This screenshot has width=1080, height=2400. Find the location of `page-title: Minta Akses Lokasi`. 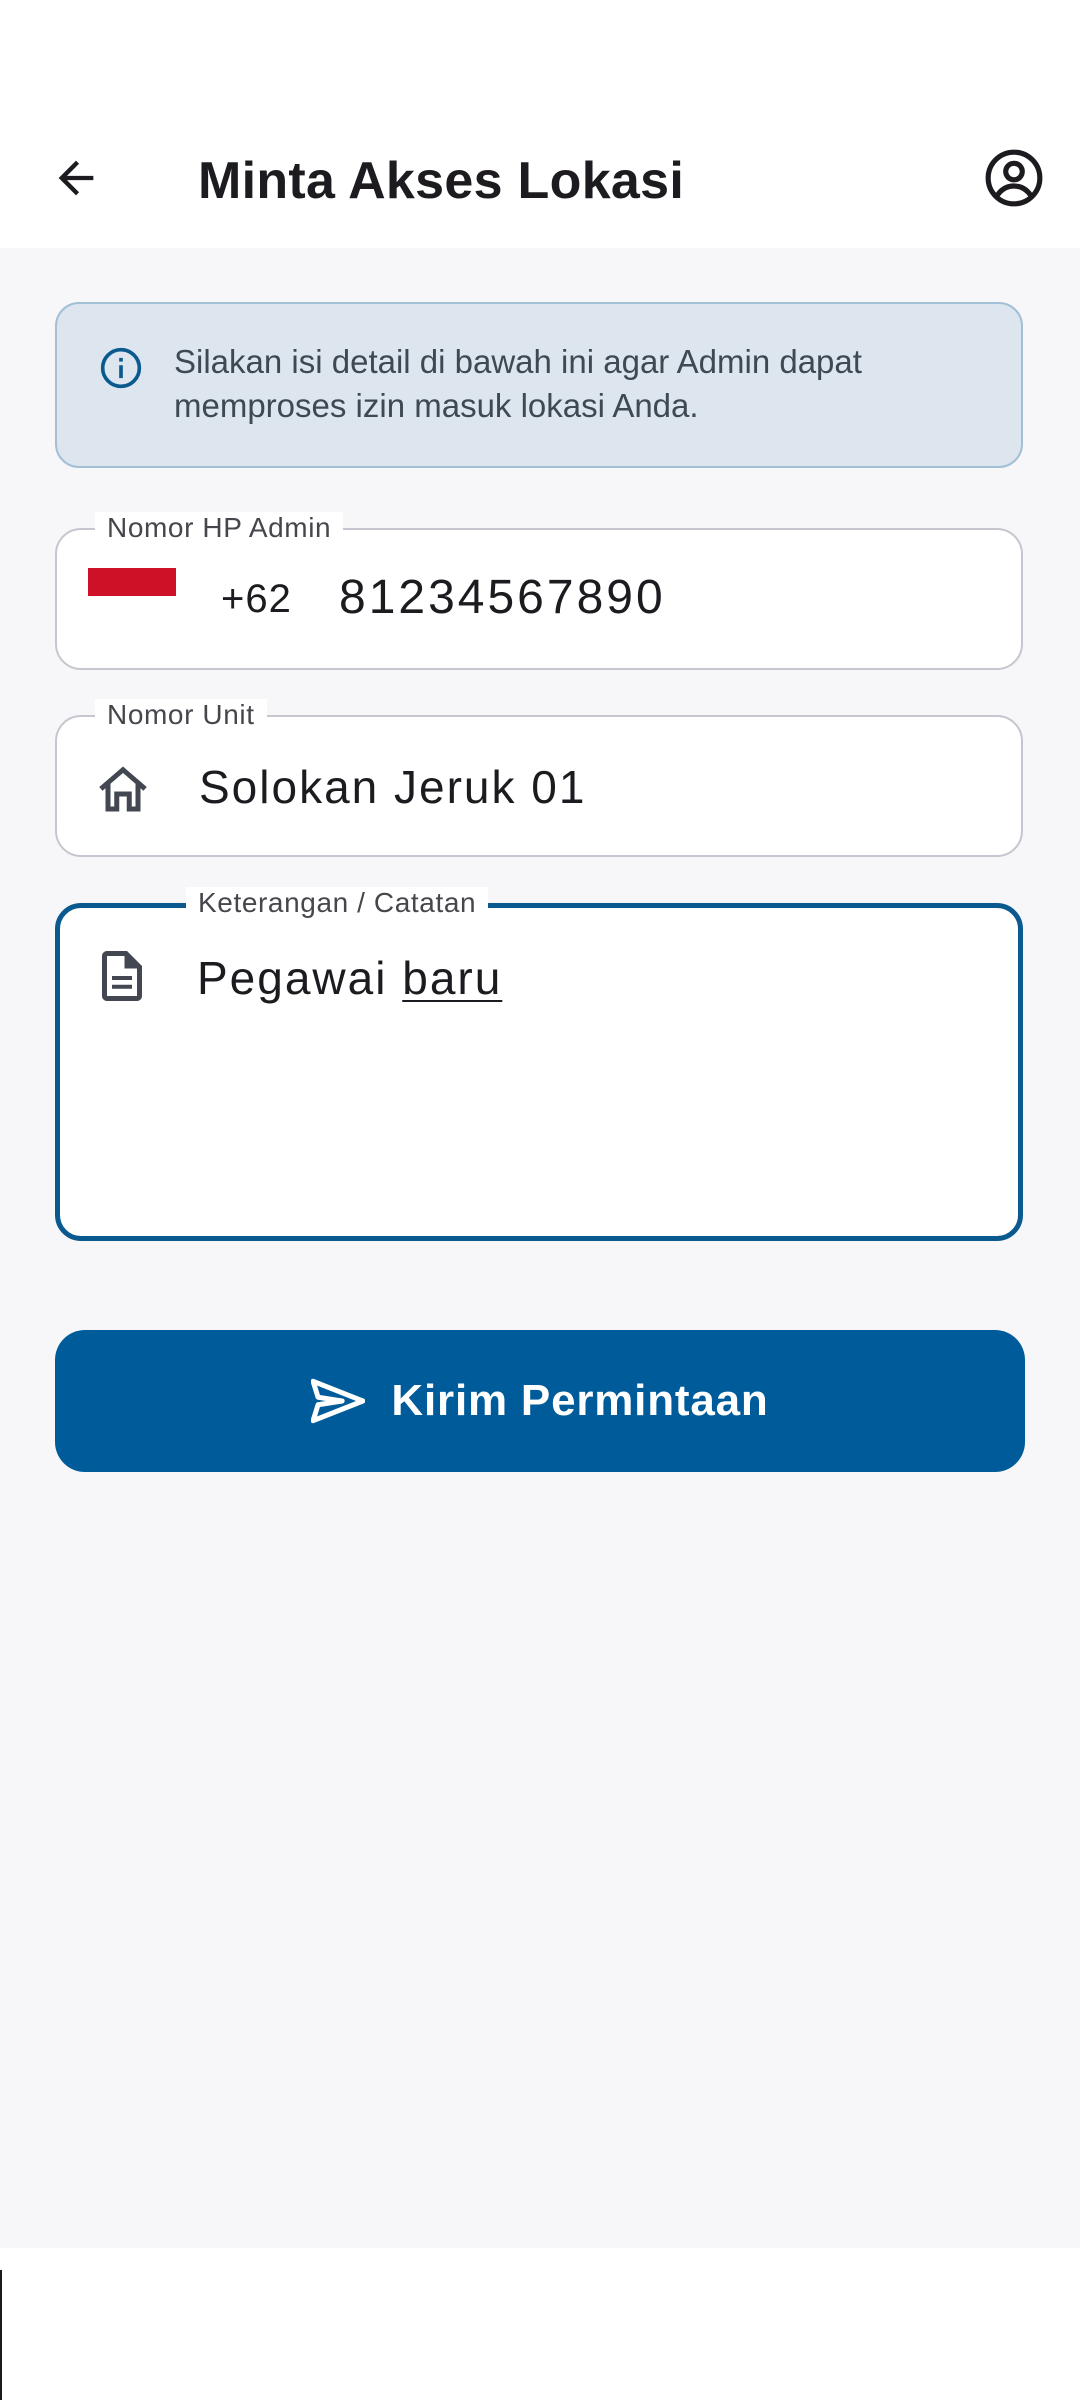

page-title: Minta Akses Lokasi is located at coordinates (441, 181).